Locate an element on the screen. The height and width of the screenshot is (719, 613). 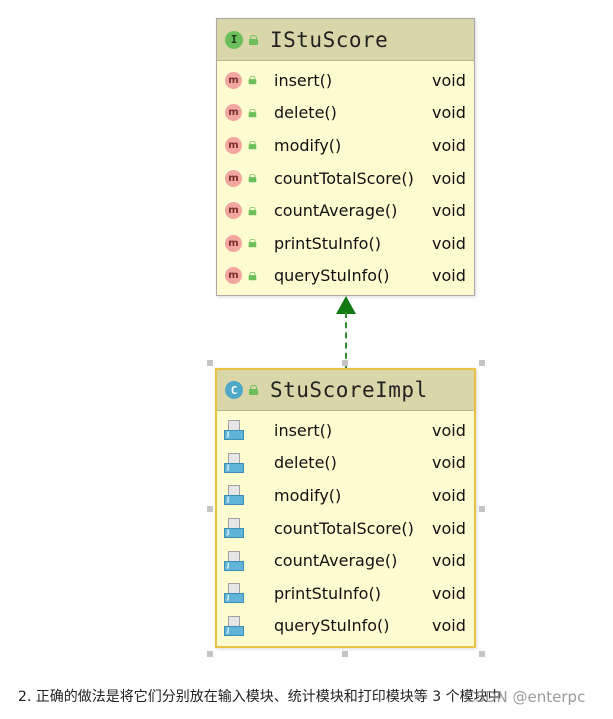
class-method-row: Jinsert() void is located at coordinates (345, 430).